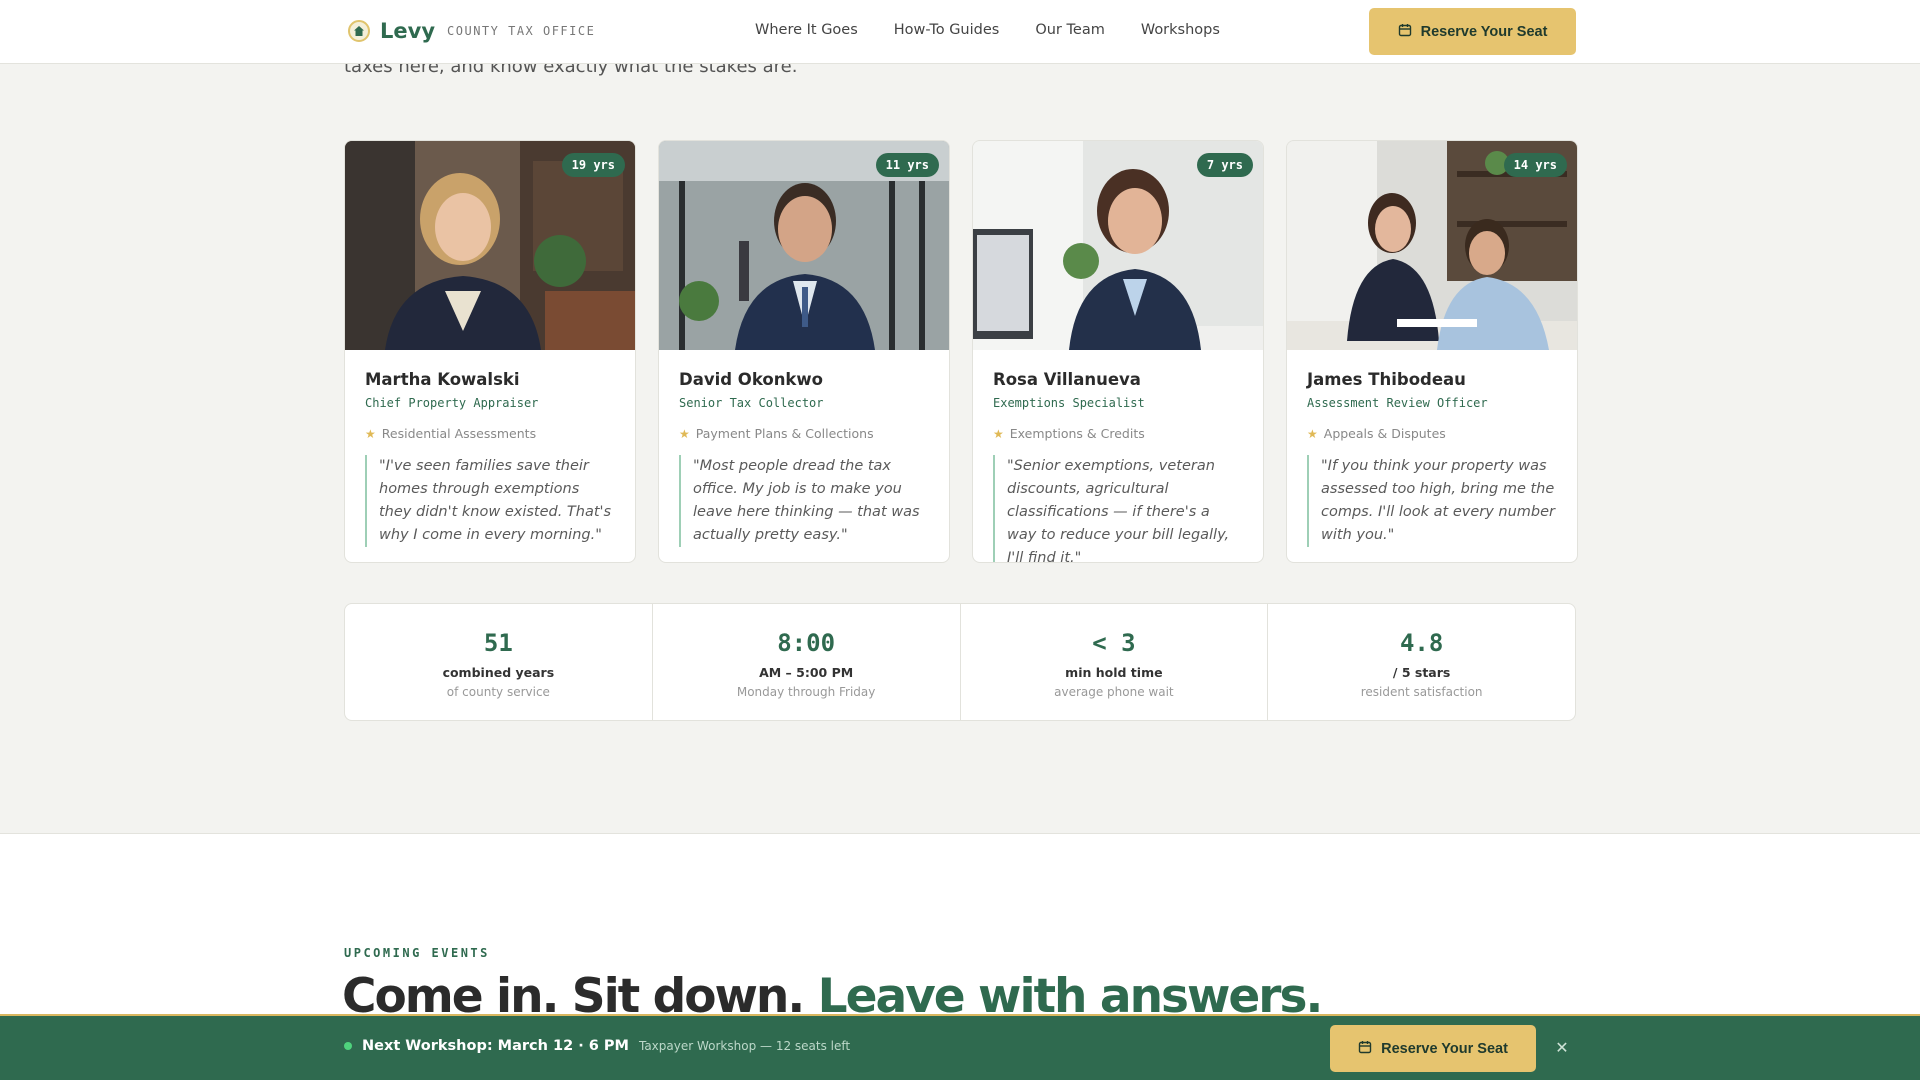 The width and height of the screenshot is (1920, 1080). Describe the element at coordinates (1444, 1048) in the screenshot. I see `bar-reserve-seat-label: Reserve Your Seat` at that location.